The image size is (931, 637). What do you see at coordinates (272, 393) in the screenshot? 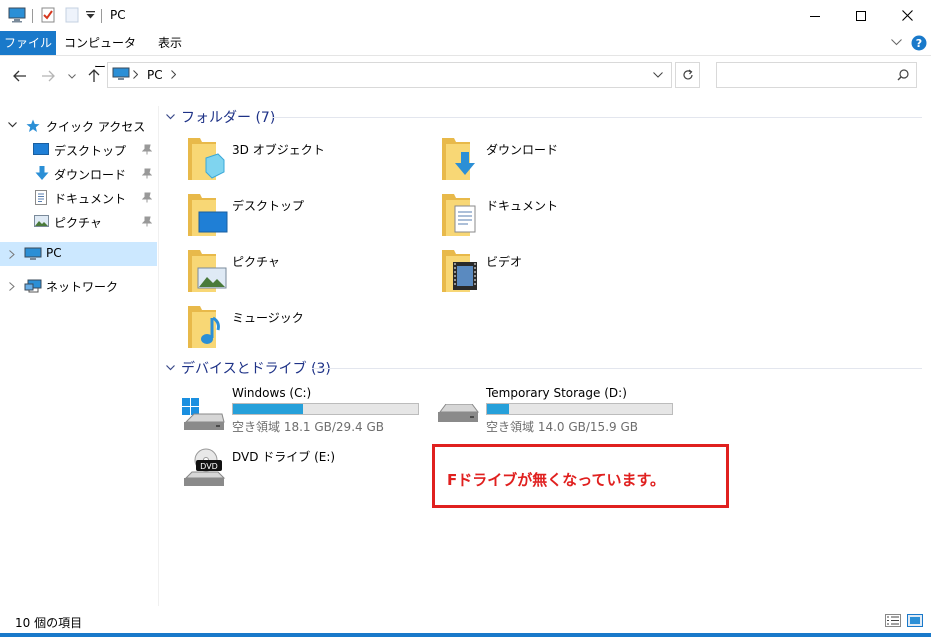
I see `drive-name: Windows (C:)` at bounding box center [272, 393].